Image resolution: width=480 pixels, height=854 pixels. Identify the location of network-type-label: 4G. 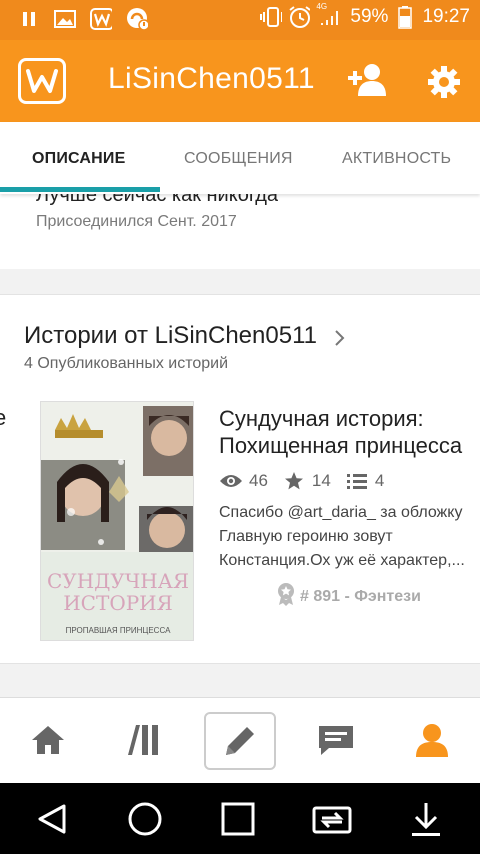
(322, 6).